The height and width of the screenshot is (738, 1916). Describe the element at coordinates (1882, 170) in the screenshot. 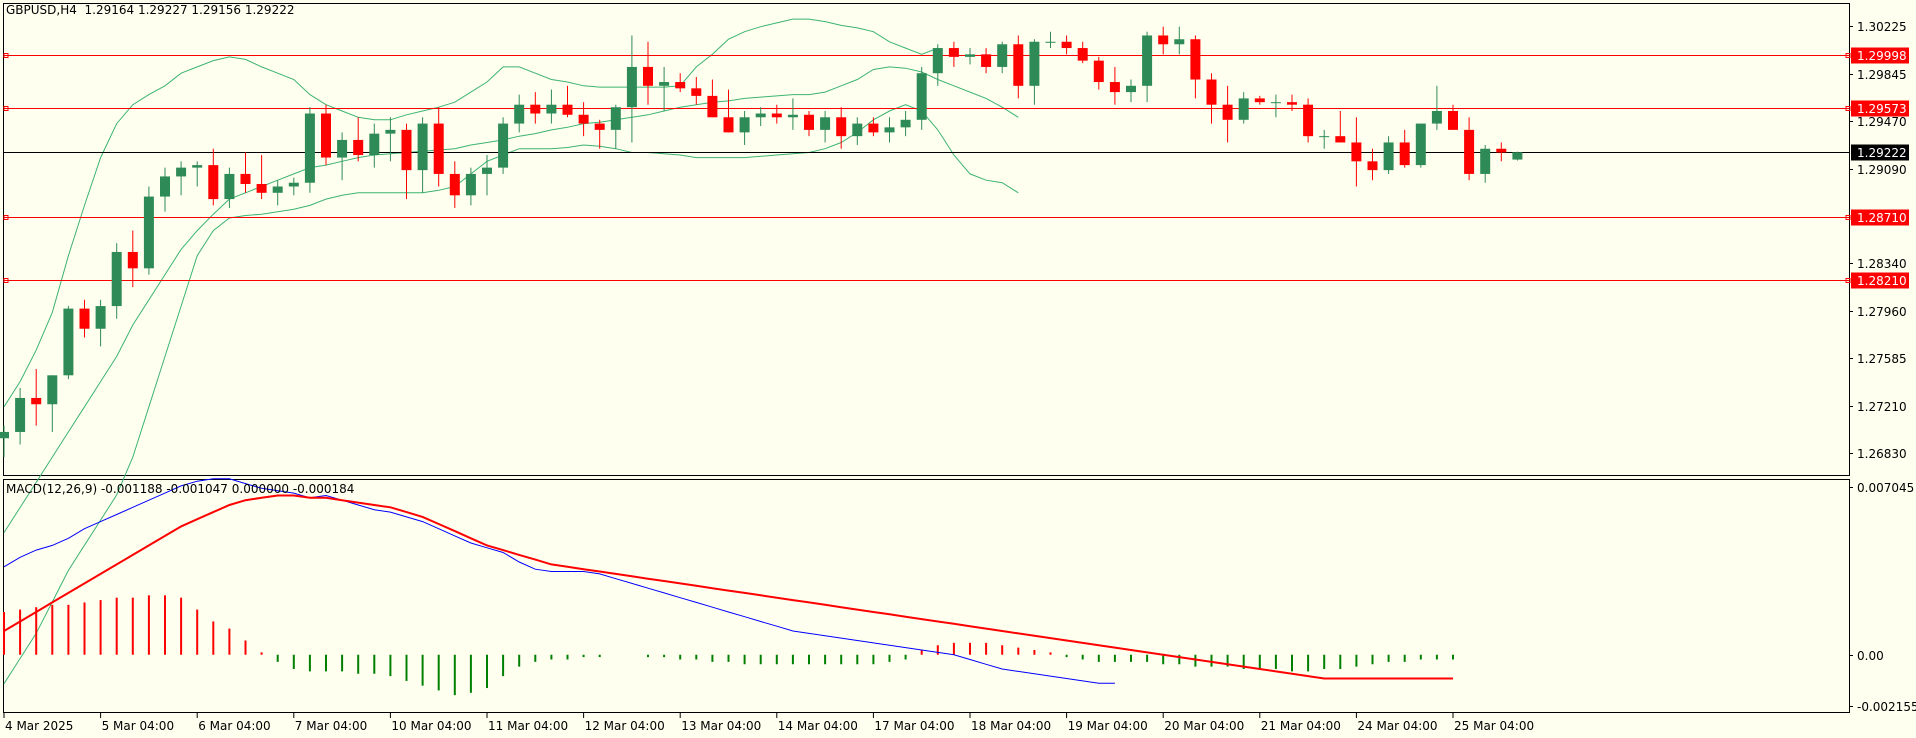

I see `price-tick-label-3: 1.29090` at that location.